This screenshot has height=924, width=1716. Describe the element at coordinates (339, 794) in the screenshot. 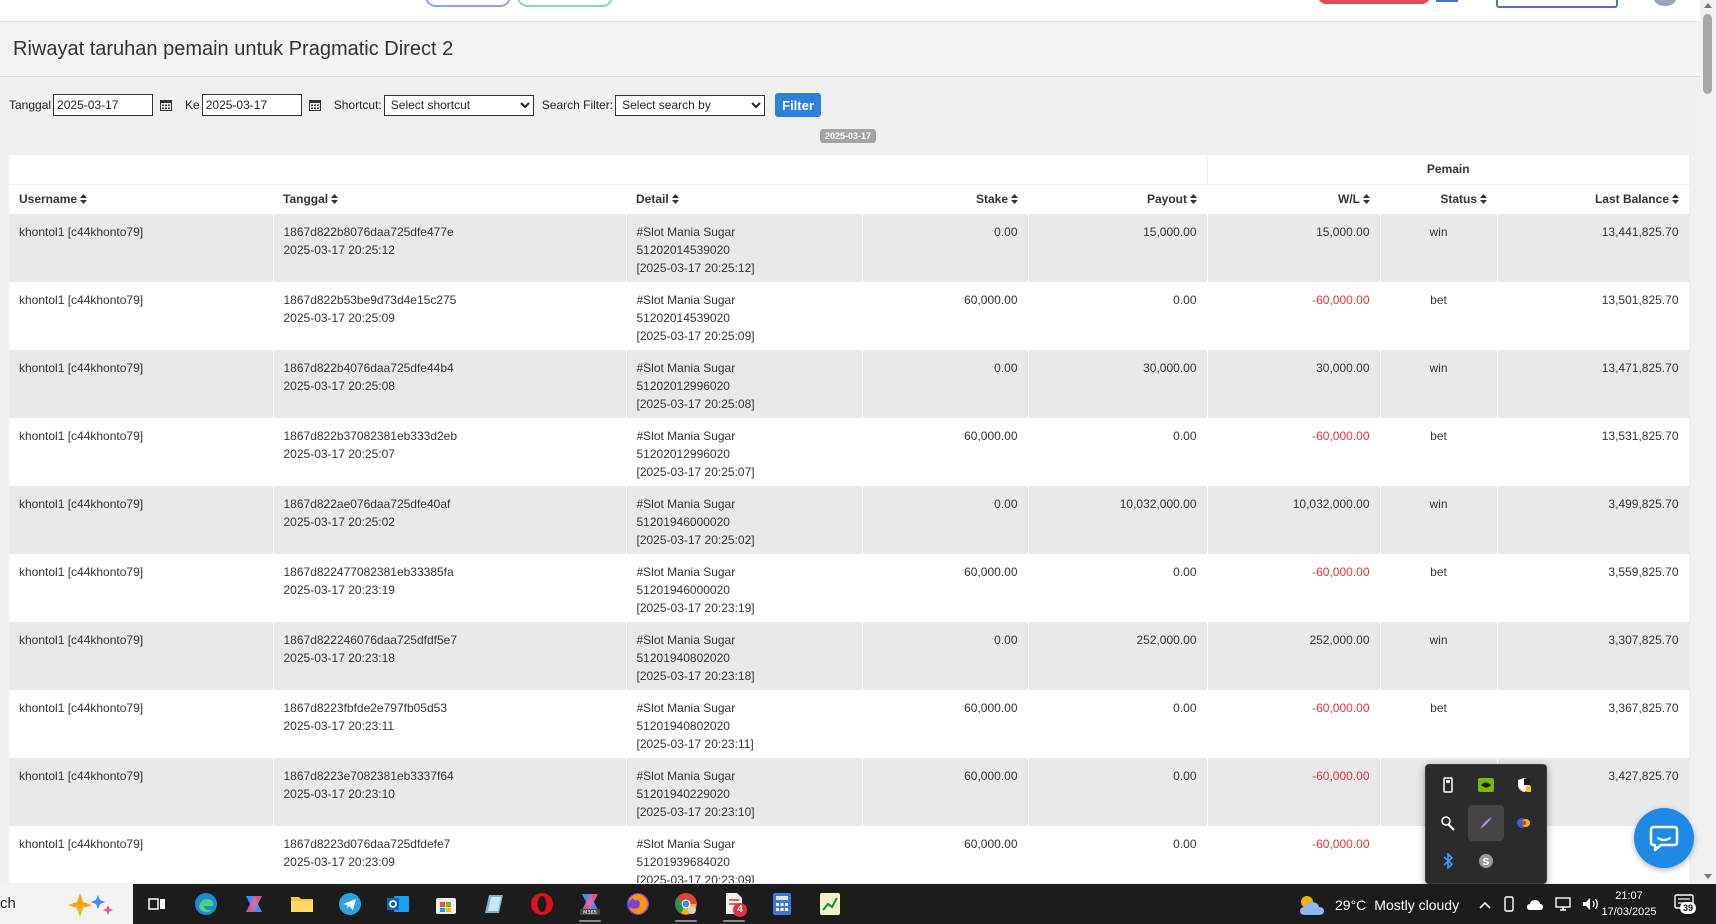

I see `transaction-time: 2025-03-17 20:23:10` at that location.